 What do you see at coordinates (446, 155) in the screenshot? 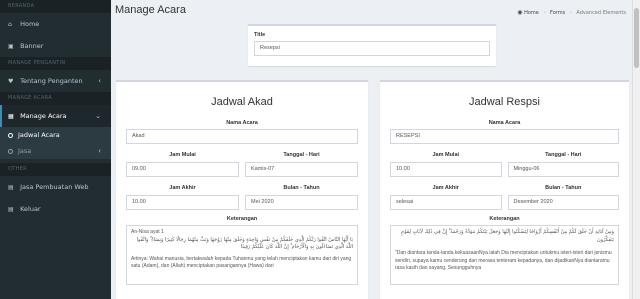
I see `resepsi-jam-mulai-label: Jam Mulai` at bounding box center [446, 155].